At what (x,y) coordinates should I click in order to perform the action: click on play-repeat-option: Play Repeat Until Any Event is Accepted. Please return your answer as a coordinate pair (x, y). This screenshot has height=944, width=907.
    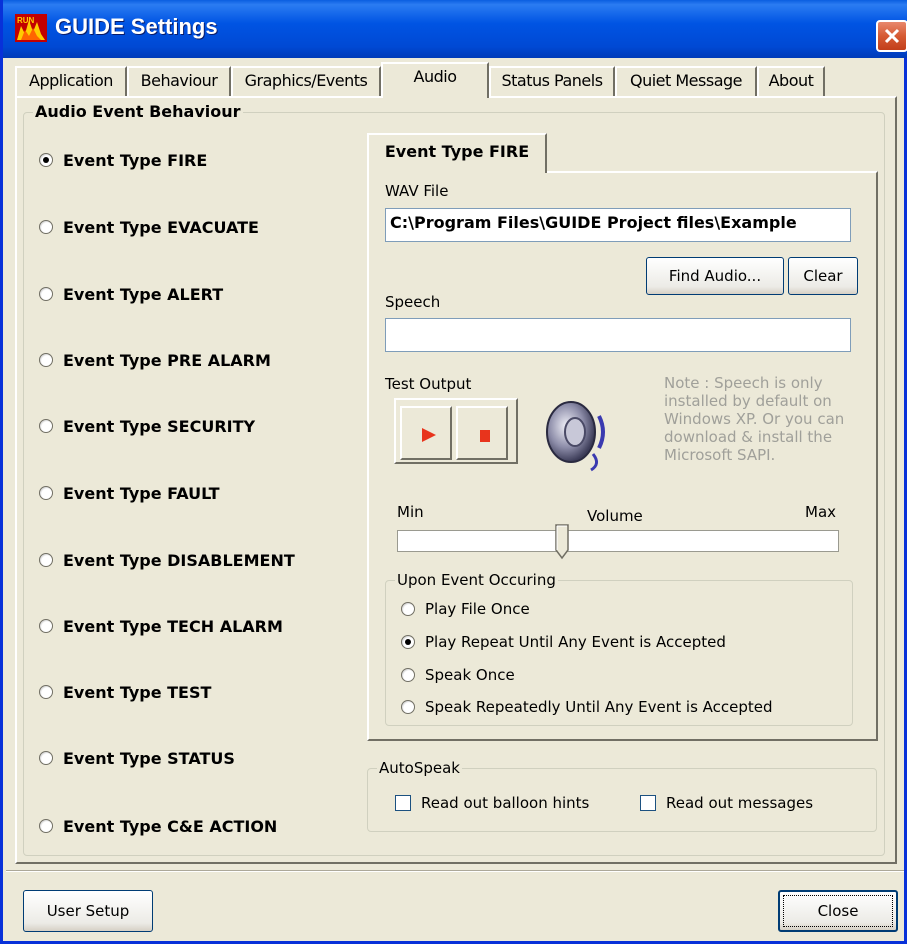
    Looking at the image, I should click on (563, 642).